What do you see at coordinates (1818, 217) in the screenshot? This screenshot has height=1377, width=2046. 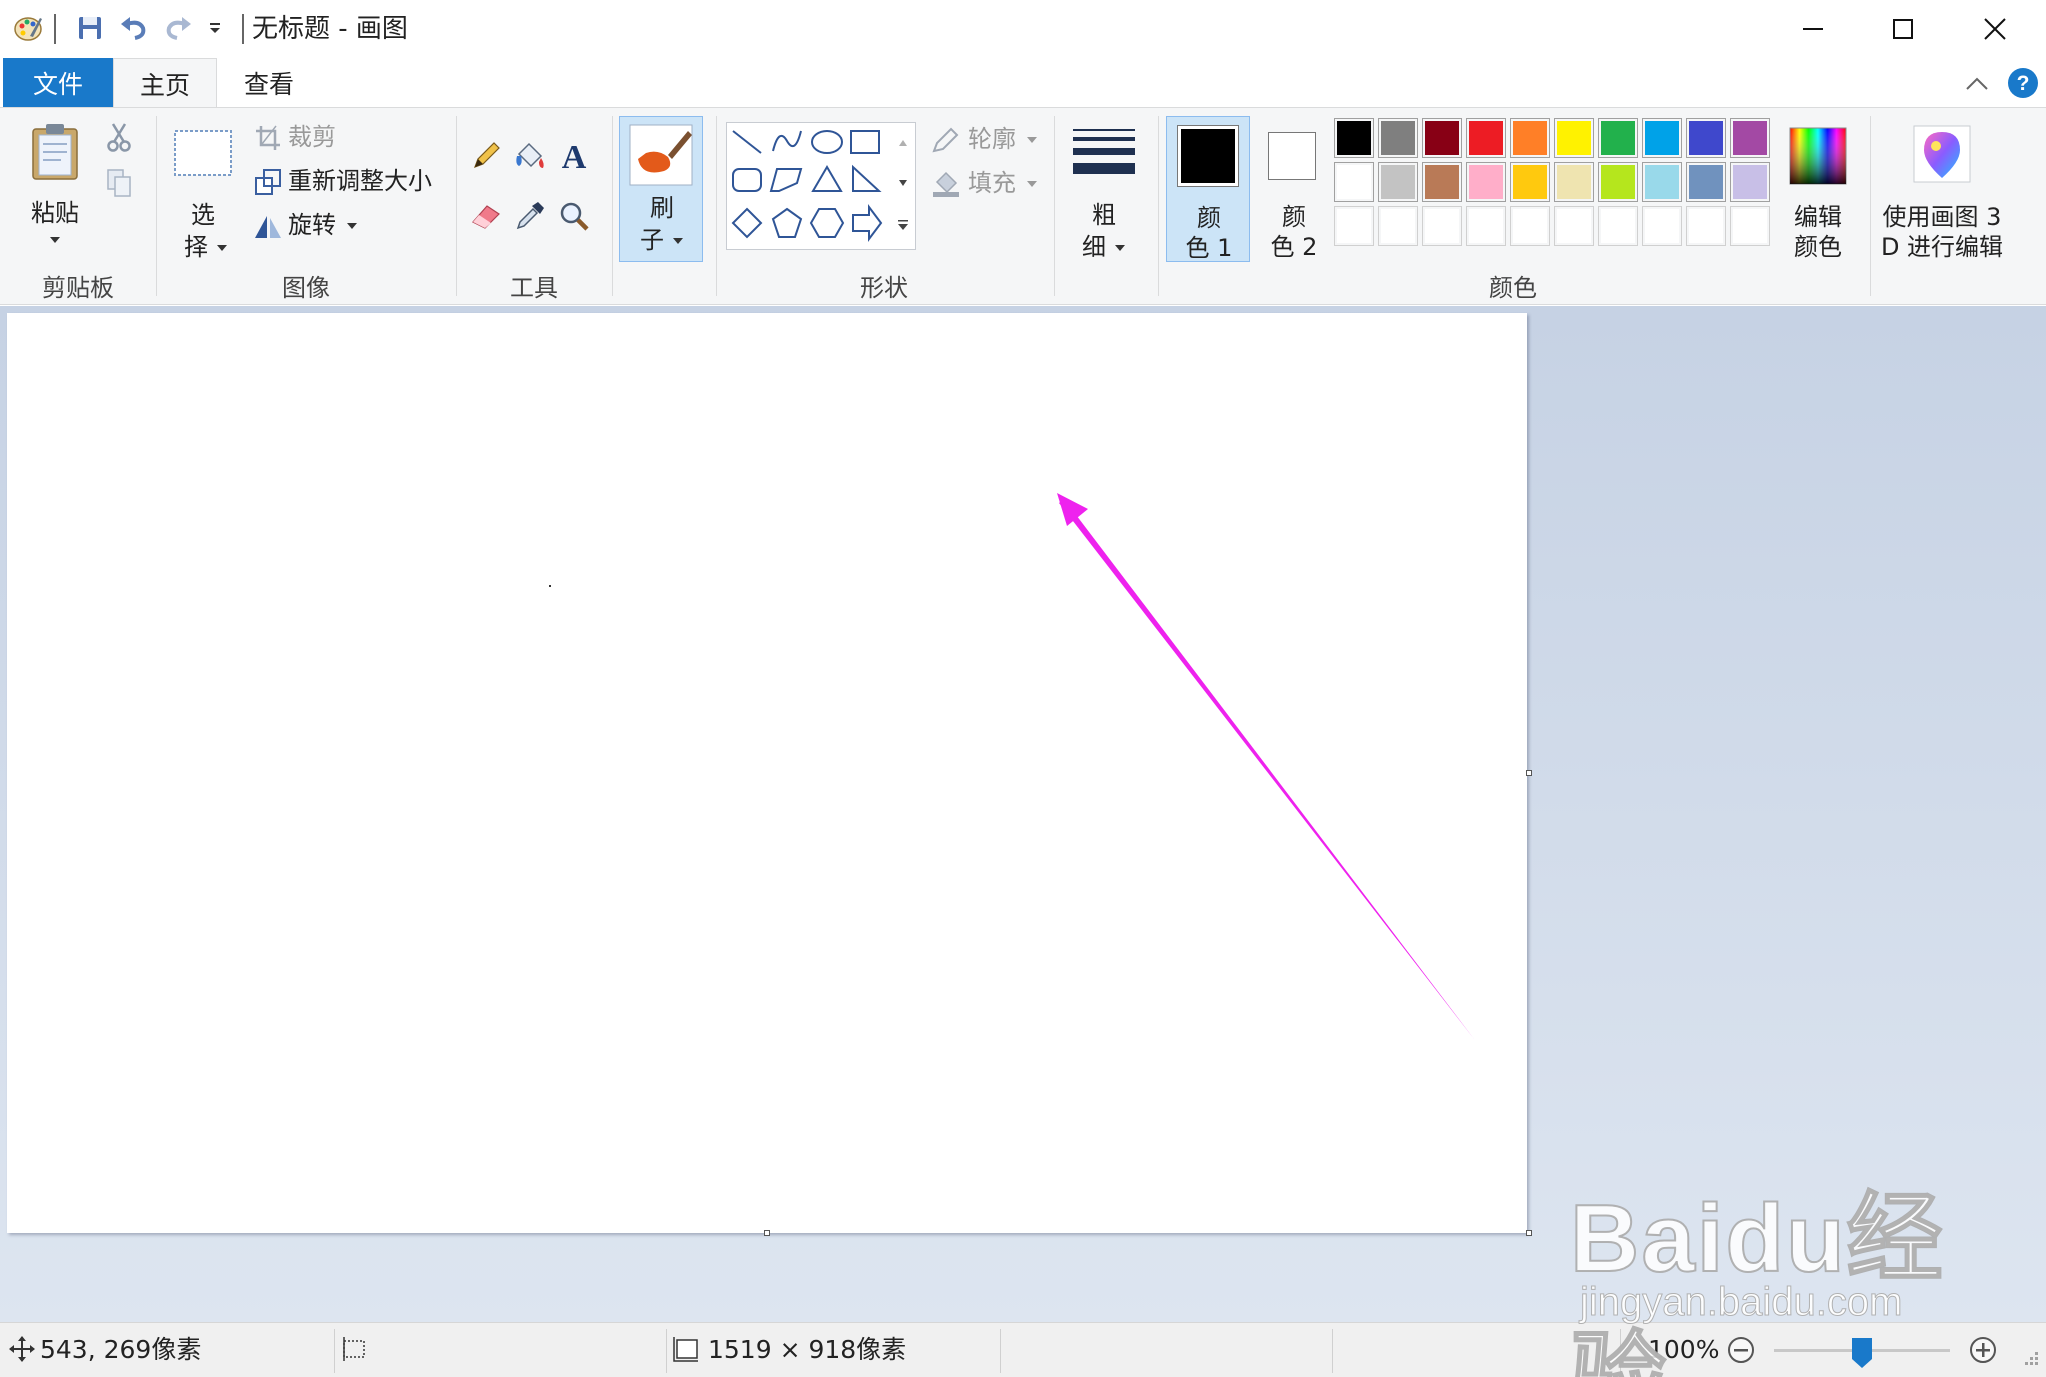 I see `edit-colors-label-1: 编辑` at bounding box center [1818, 217].